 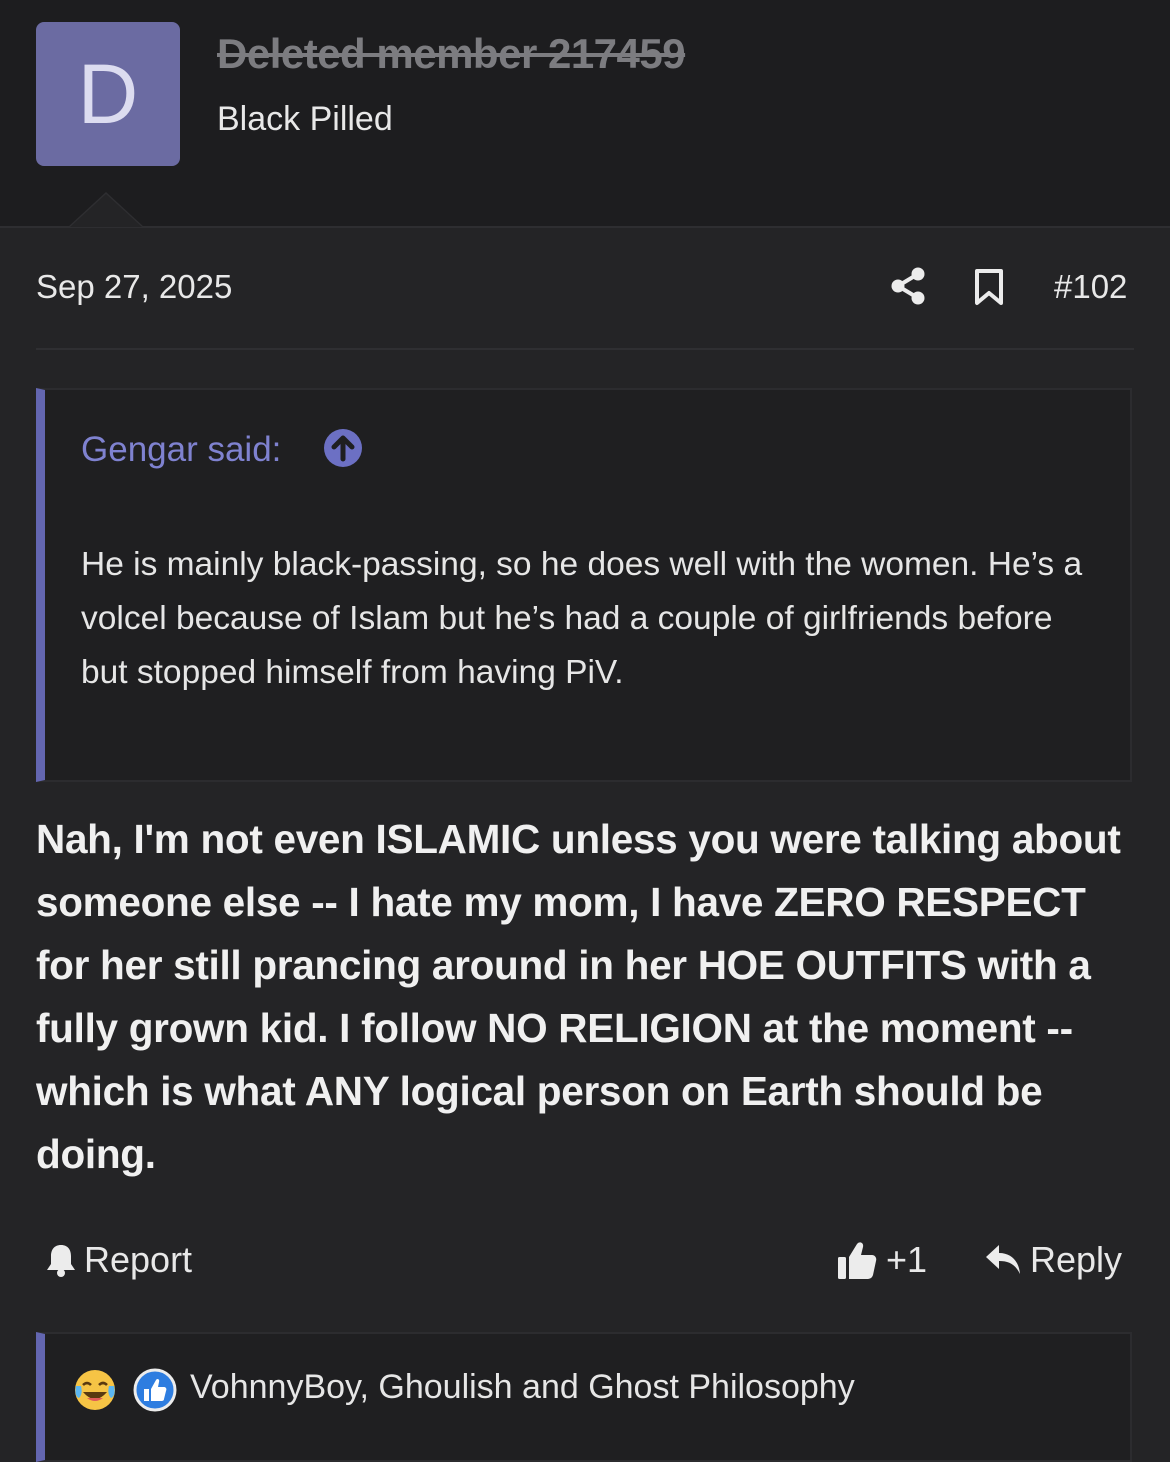 What do you see at coordinates (881, 1260) in the screenshot?
I see `like-button: +1` at bounding box center [881, 1260].